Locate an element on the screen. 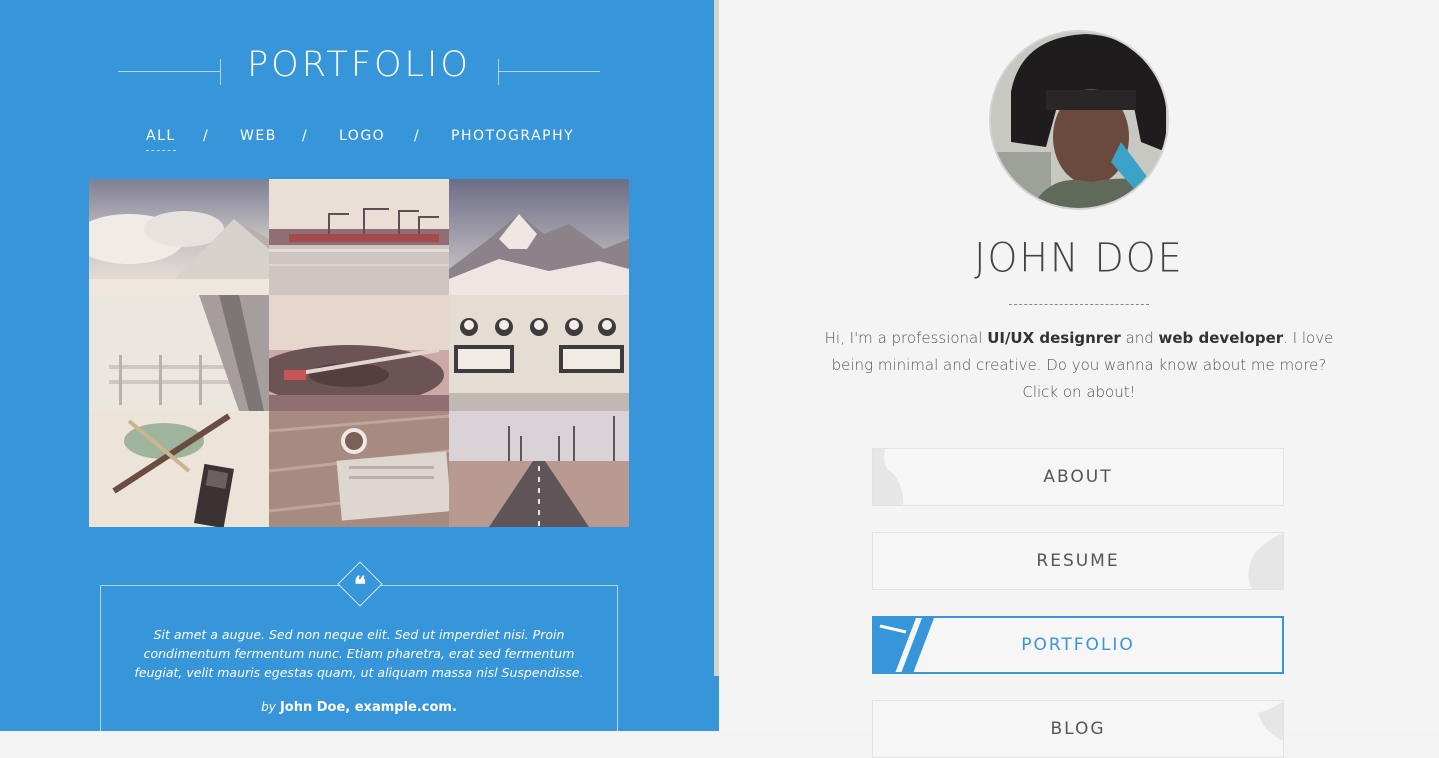 This screenshot has width=1439, height=758. portfolio-item-fence is located at coordinates (179, 353).